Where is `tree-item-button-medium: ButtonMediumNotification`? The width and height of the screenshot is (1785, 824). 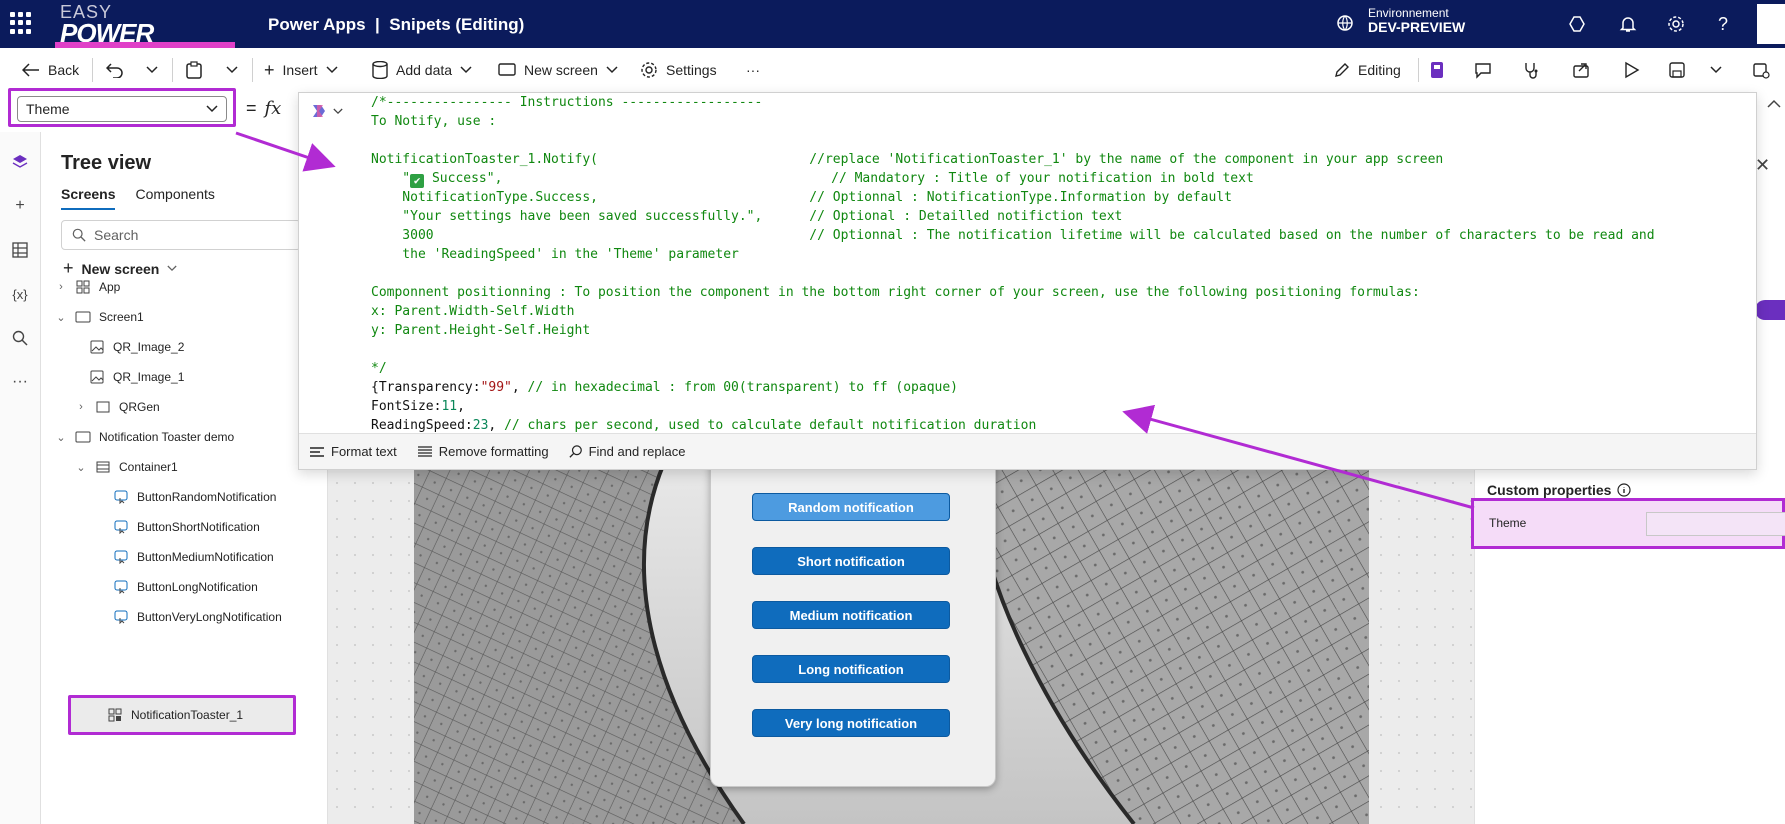 tree-item-button-medium: ButtonMediumNotification is located at coordinates (193, 557).